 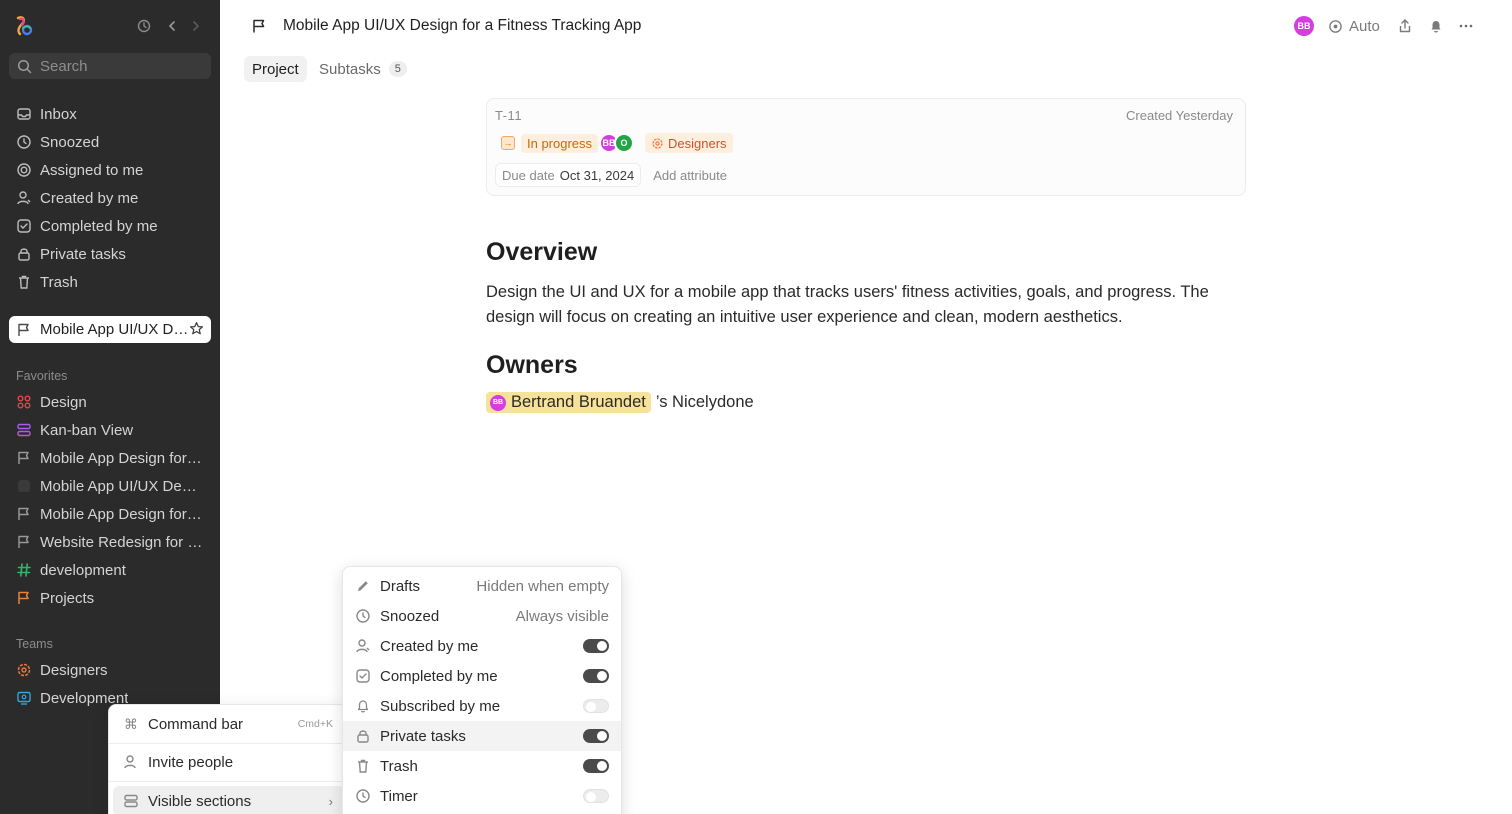 I want to click on star-icon, so click(x=196, y=328).